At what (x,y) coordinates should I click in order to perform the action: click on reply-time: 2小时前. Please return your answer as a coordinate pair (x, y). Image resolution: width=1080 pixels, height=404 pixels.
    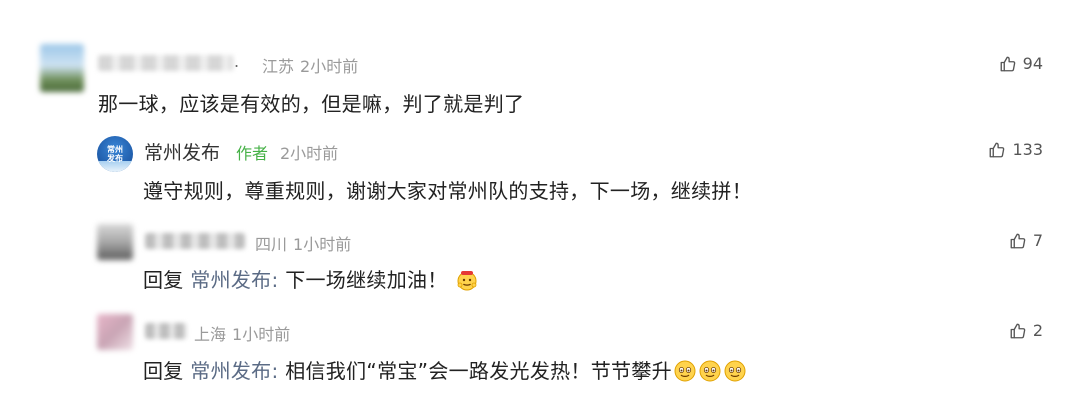
    Looking at the image, I should click on (309, 153).